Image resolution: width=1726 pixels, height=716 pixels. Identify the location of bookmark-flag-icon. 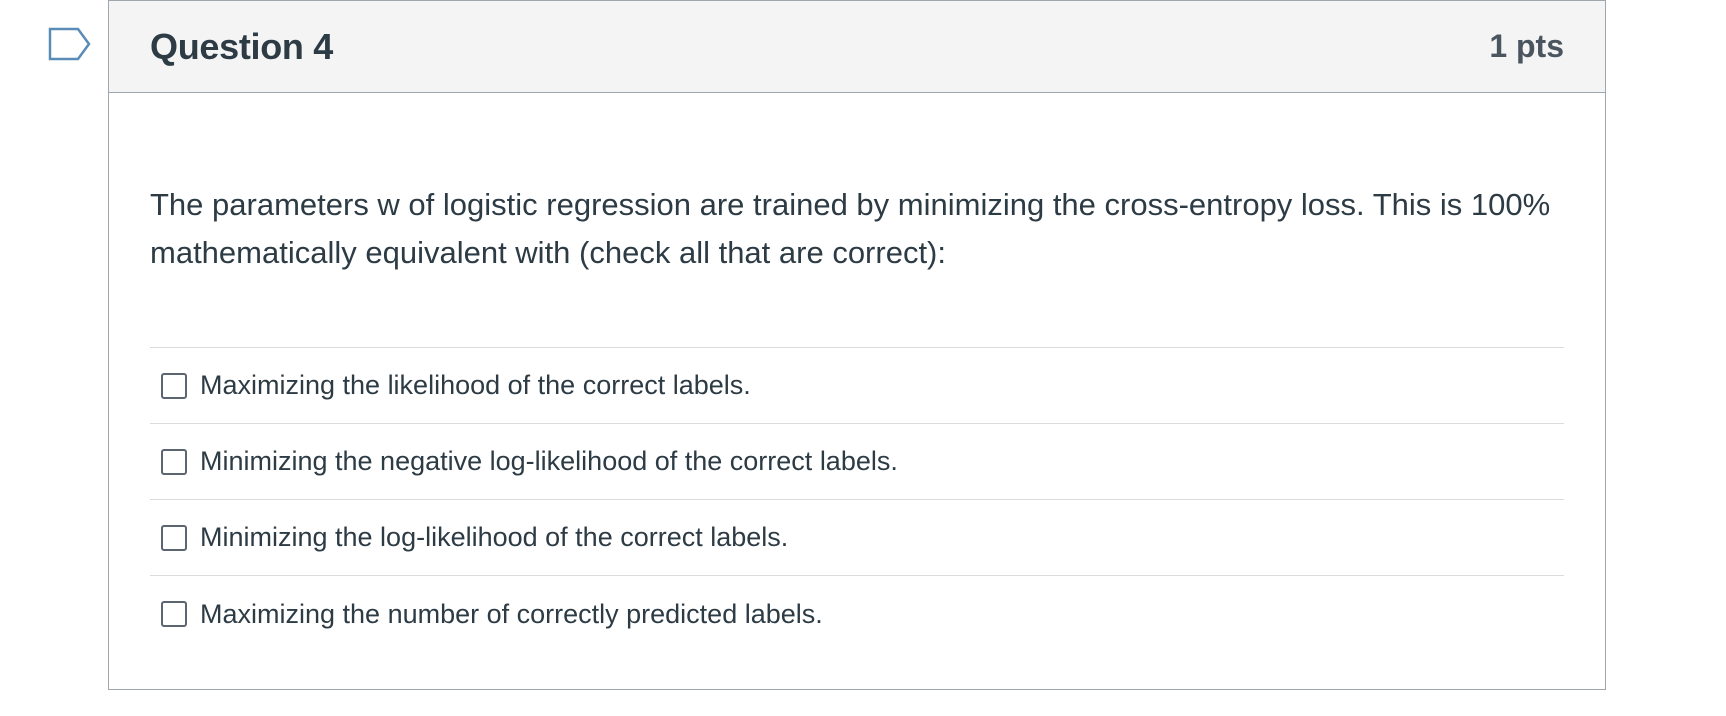
(70, 44).